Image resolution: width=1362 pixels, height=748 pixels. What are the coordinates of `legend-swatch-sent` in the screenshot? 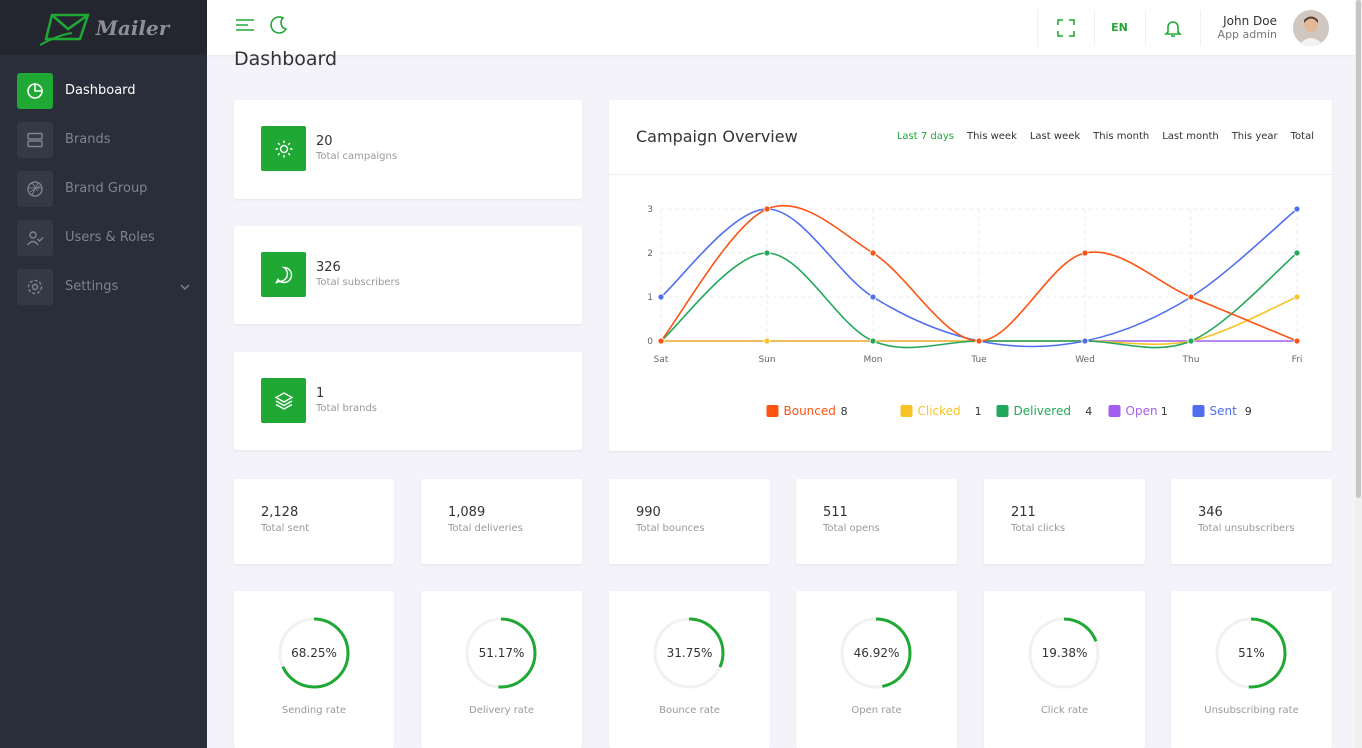 It's located at (1198, 411).